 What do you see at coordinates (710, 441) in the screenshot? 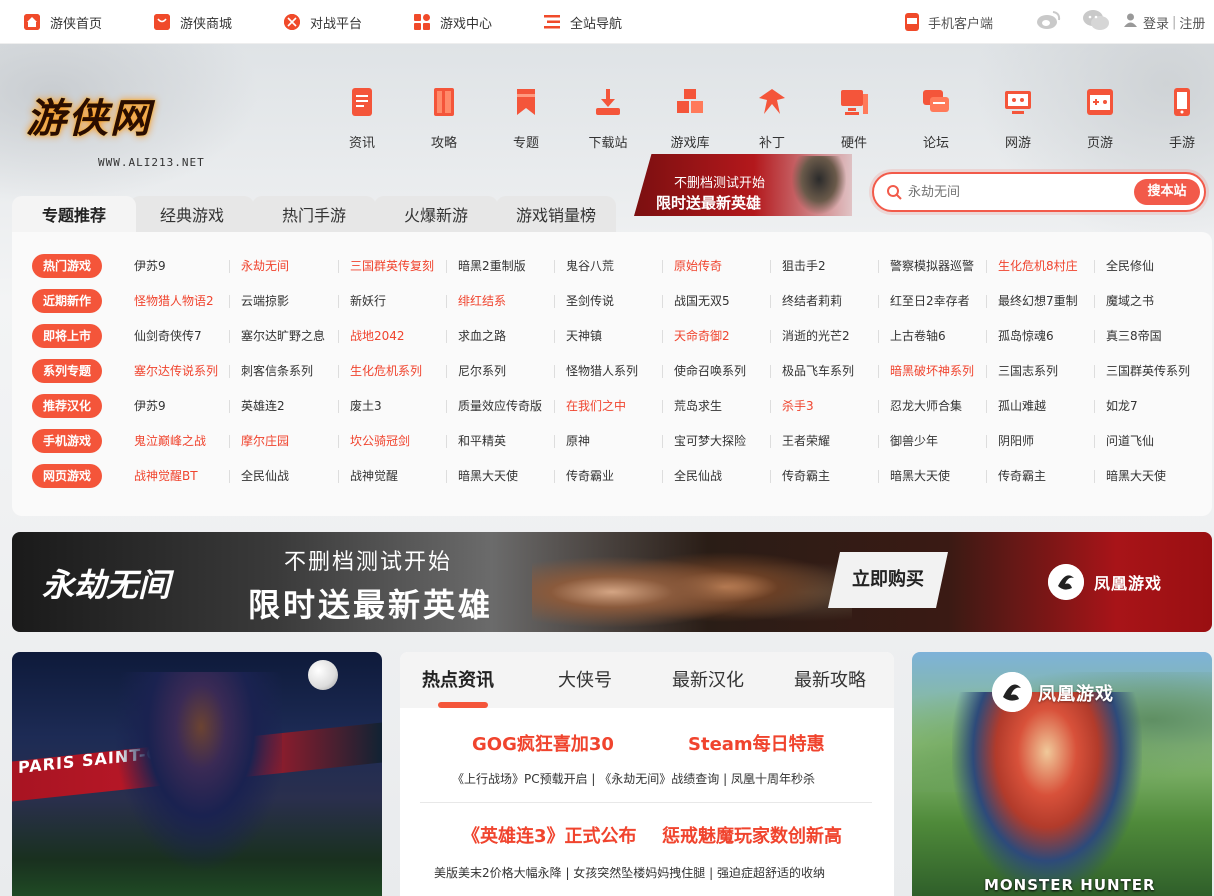
I see `topic-link: 宝可梦大探险` at bounding box center [710, 441].